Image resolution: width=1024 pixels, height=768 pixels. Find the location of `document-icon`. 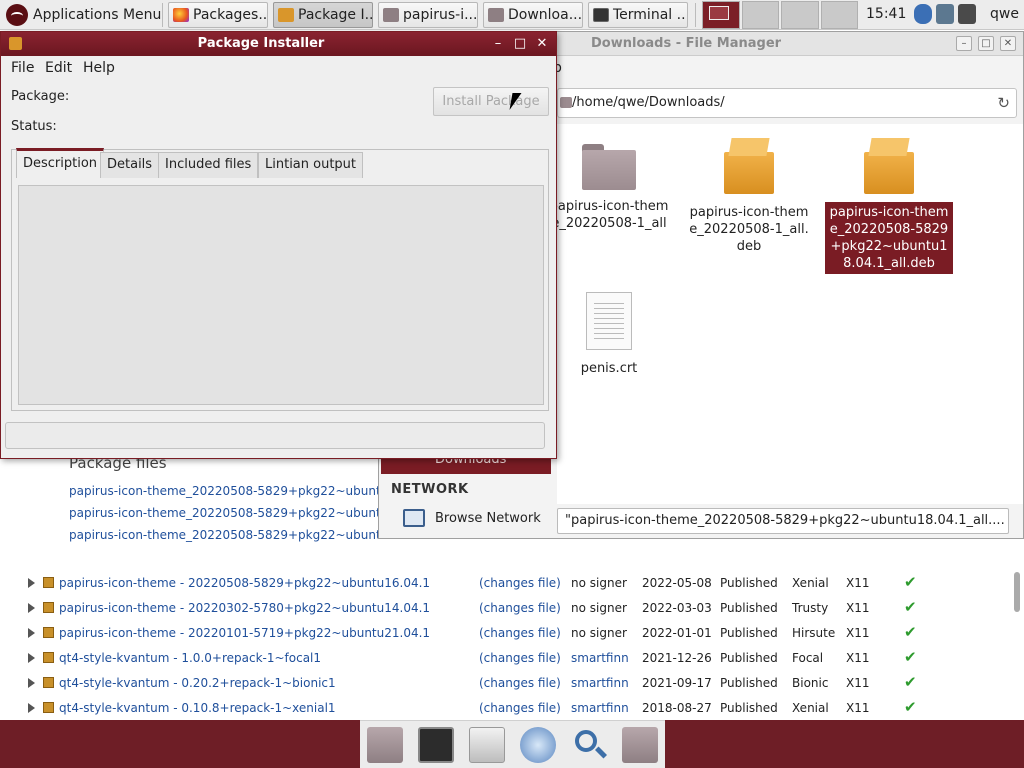

document-icon is located at coordinates (609, 321).